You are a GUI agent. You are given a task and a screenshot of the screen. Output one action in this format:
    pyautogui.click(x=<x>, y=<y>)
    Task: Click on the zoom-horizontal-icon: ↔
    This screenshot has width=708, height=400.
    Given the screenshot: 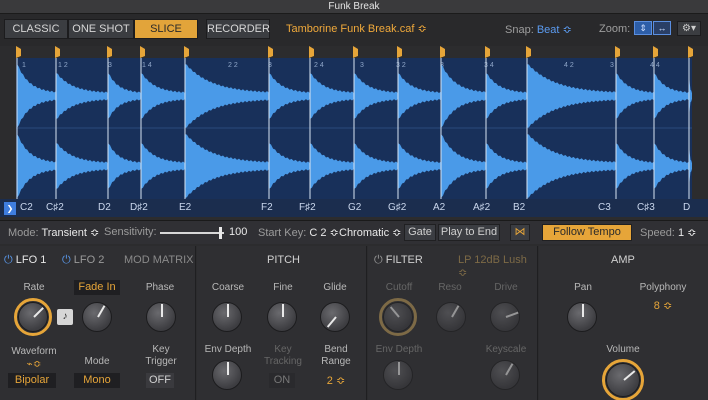 What is the action you would take?
    pyautogui.click(x=662, y=28)
    